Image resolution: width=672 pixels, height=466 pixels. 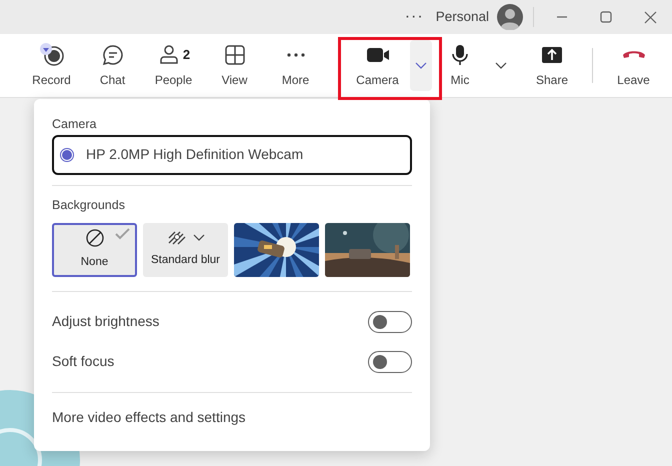 I want to click on more-options-button: ···, so click(x=414, y=17).